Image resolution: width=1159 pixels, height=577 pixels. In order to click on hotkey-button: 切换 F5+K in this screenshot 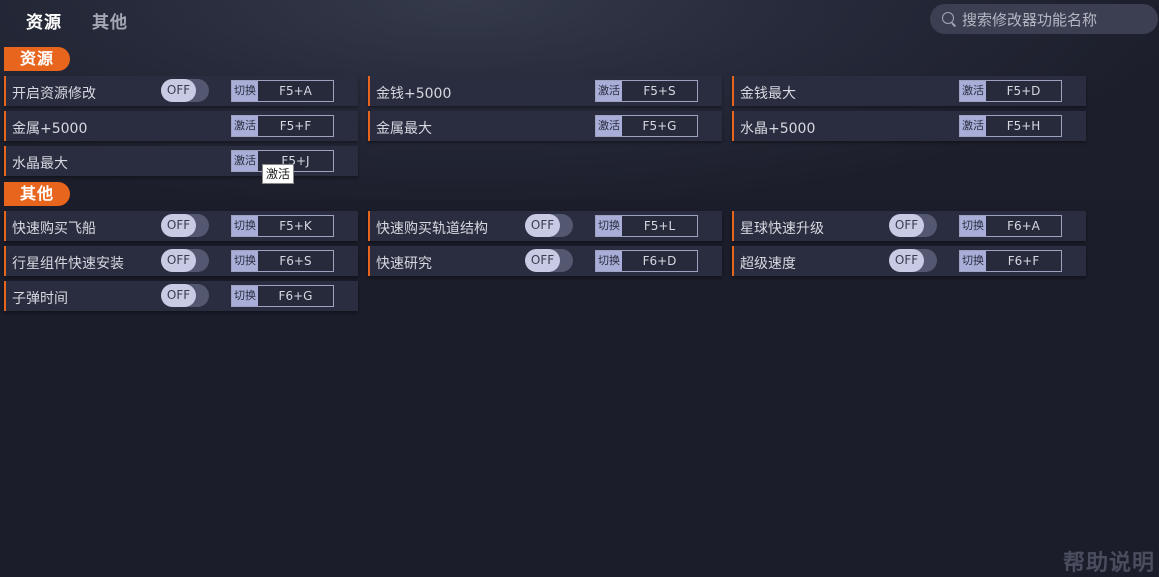, I will do `click(282, 226)`.